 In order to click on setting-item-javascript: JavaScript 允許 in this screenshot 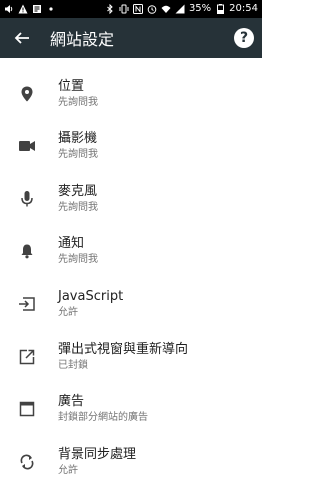, I will do `click(131, 304)`.